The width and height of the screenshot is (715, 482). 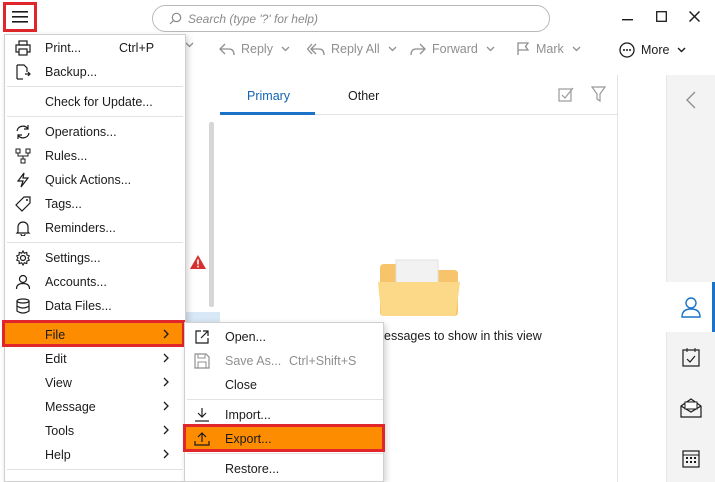 I want to click on reply-label: Reply, so click(x=257, y=49).